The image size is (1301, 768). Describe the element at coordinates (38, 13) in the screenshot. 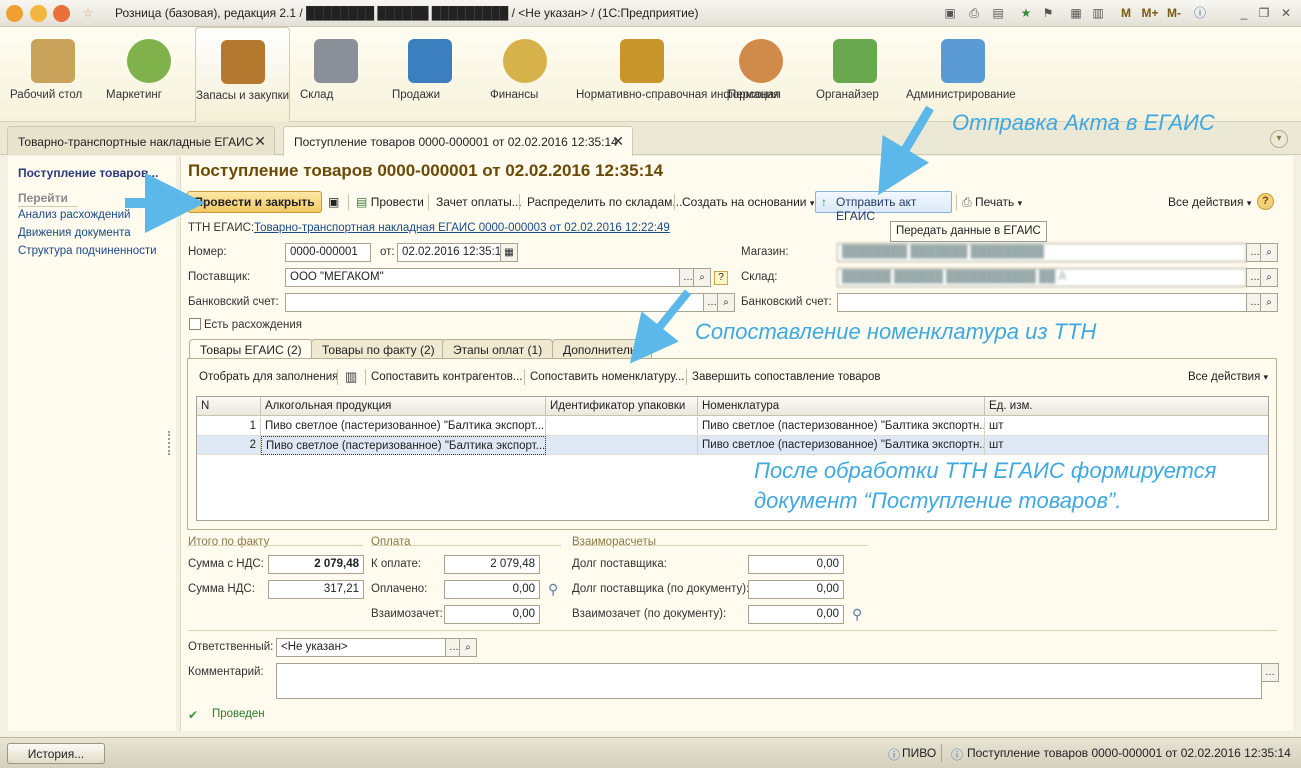

I see `menu-icon` at that location.